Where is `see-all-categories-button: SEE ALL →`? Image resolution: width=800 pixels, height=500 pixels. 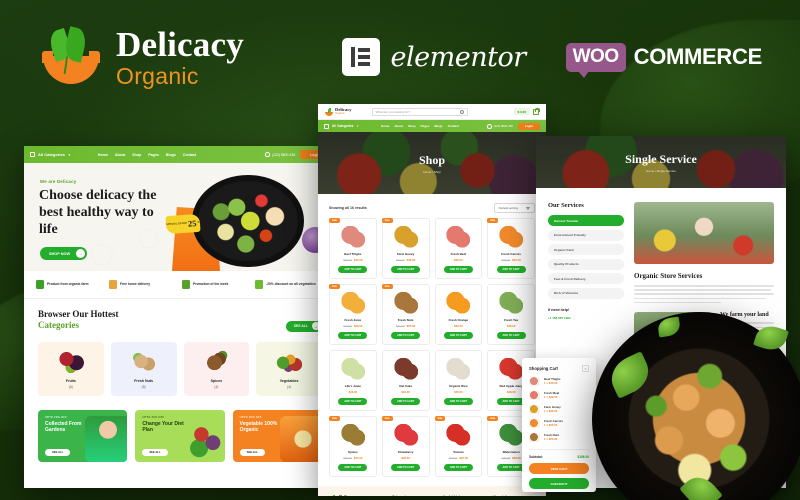
see-all-categories-button: SEE ALL → is located at coordinates (303, 326).